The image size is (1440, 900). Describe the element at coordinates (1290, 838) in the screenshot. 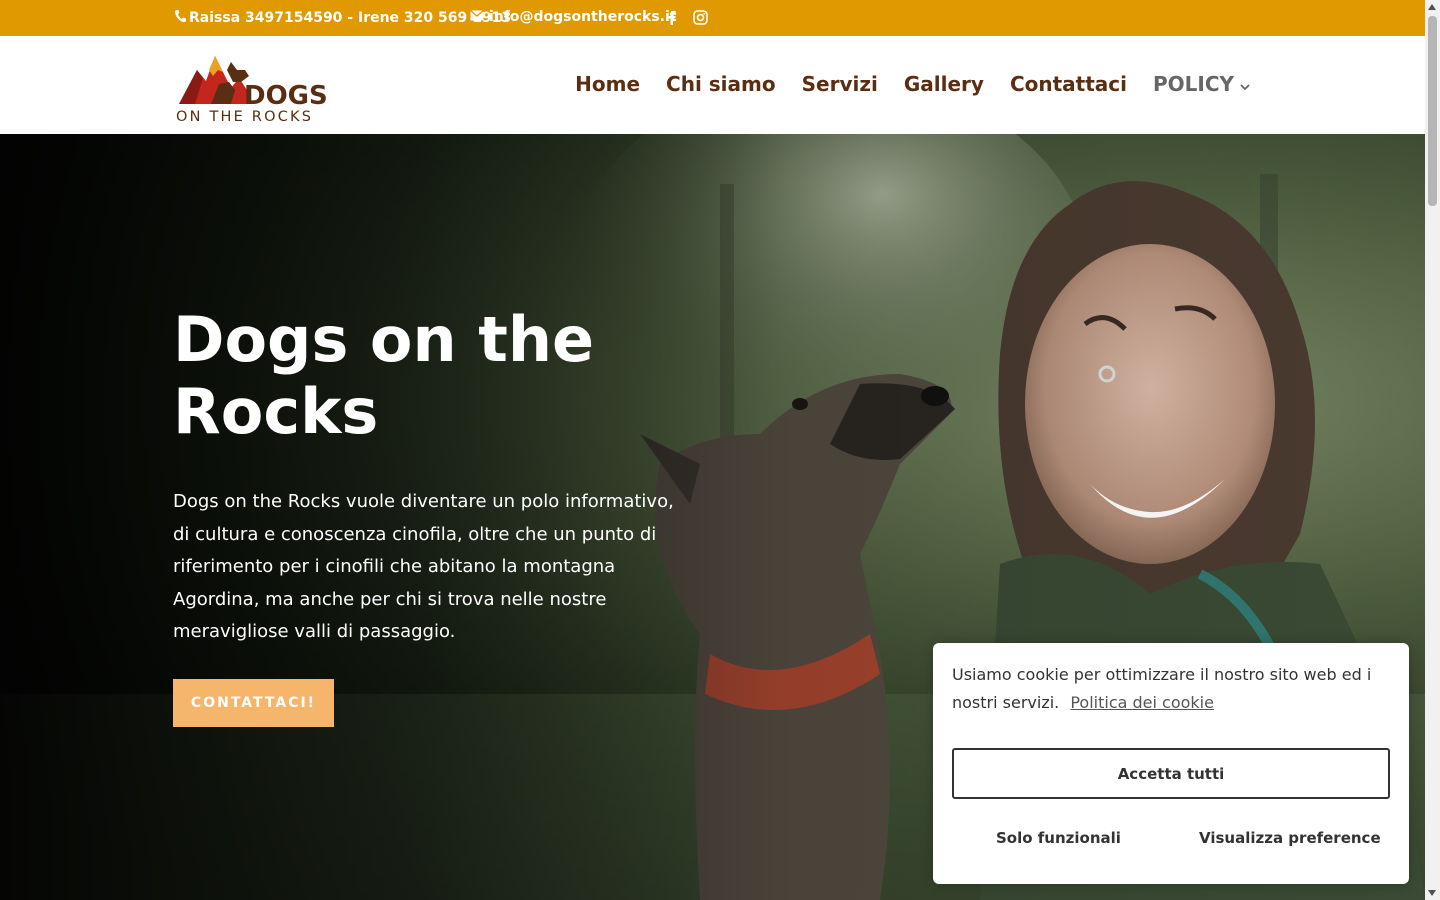

I see `view-preferences-button: Visualizza preference` at that location.